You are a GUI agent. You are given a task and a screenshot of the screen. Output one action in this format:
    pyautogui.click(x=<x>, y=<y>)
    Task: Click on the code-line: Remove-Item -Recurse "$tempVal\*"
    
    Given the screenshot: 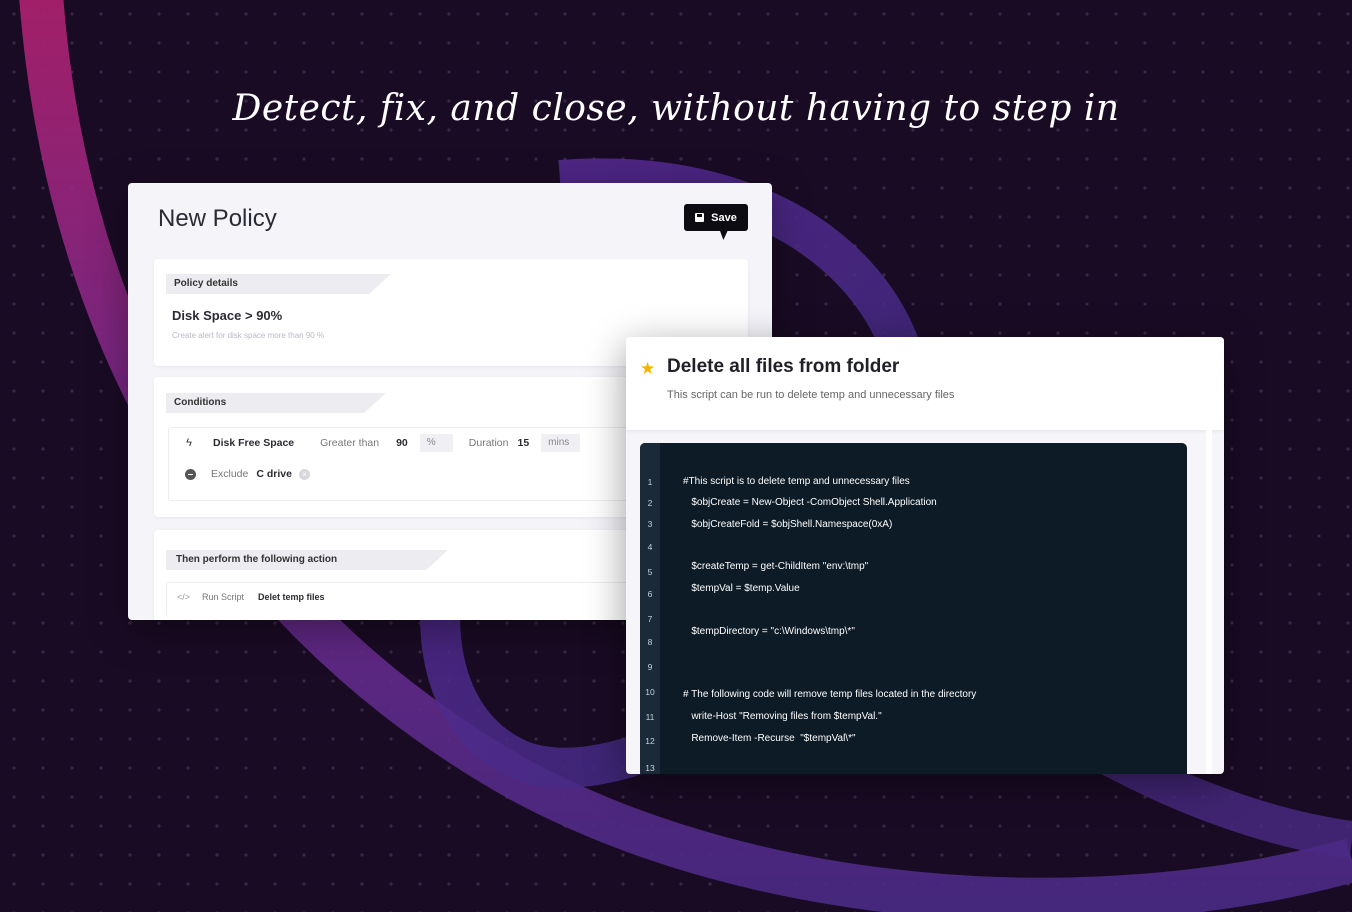 What is the action you would take?
    pyautogui.click(x=769, y=738)
    